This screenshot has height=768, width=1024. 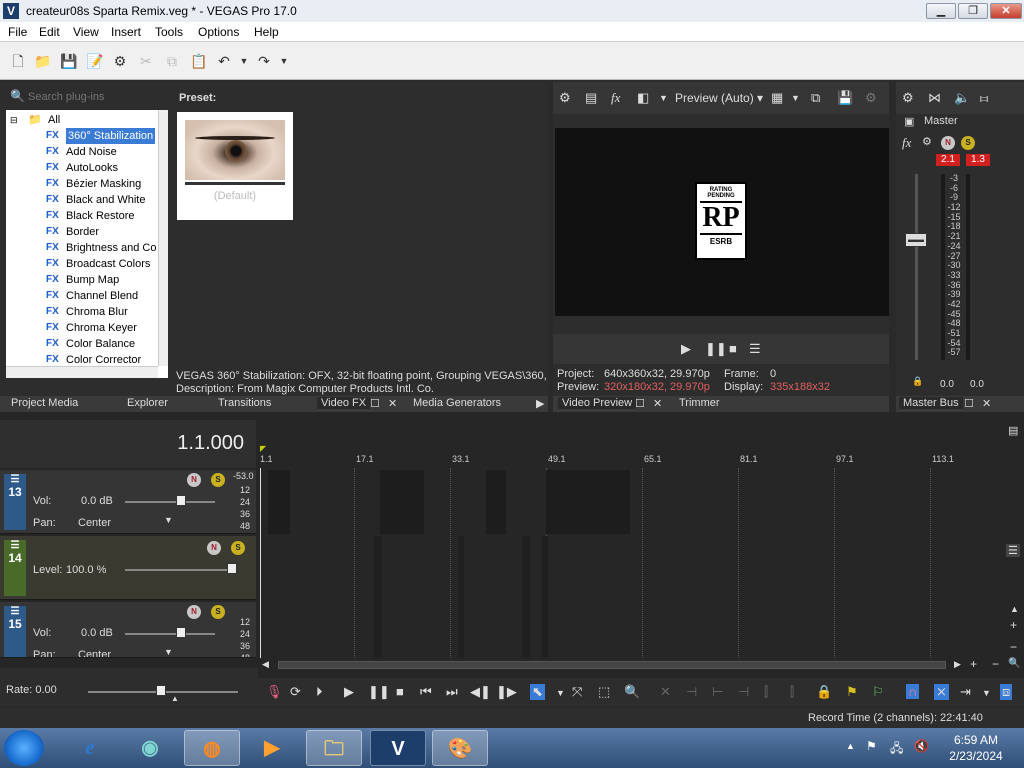 I want to click on record-icon: 🎙, so click(x=274, y=692).